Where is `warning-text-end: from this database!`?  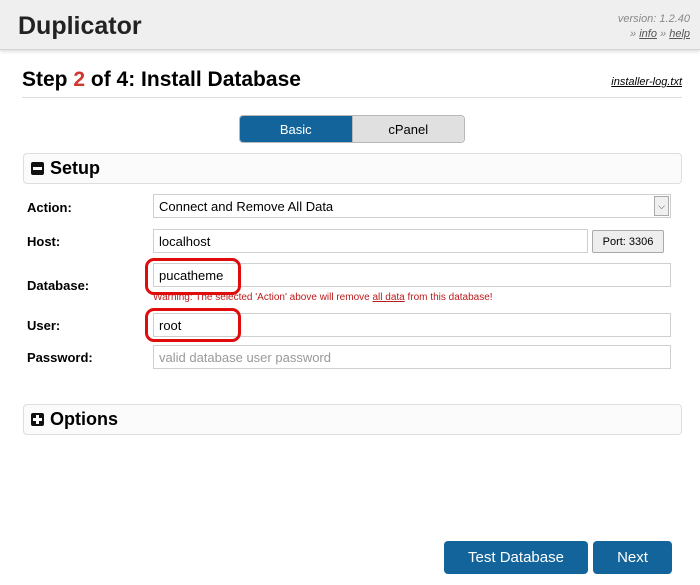 warning-text-end: from this database! is located at coordinates (448, 297).